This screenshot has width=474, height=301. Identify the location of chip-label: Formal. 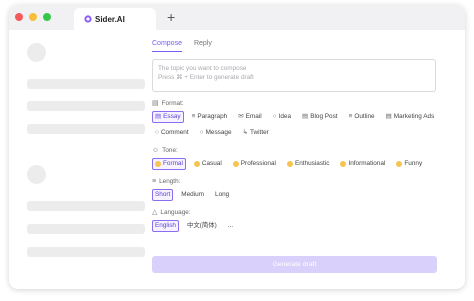
(173, 163).